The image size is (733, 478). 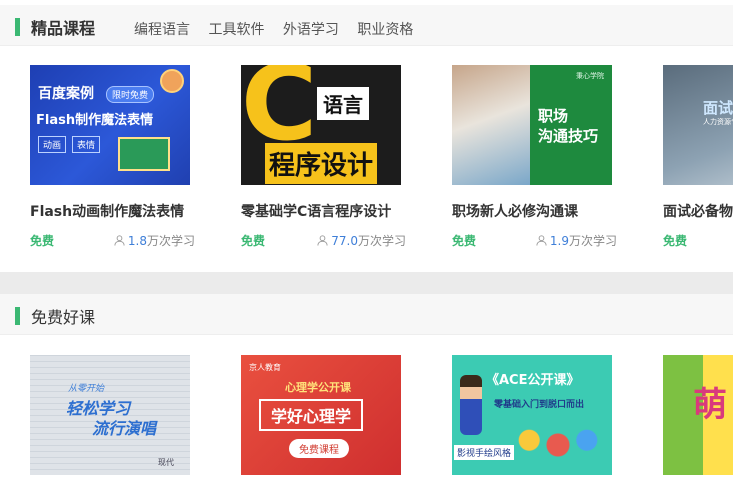 I want to click on thumb-footer: 现代, so click(x=166, y=462).